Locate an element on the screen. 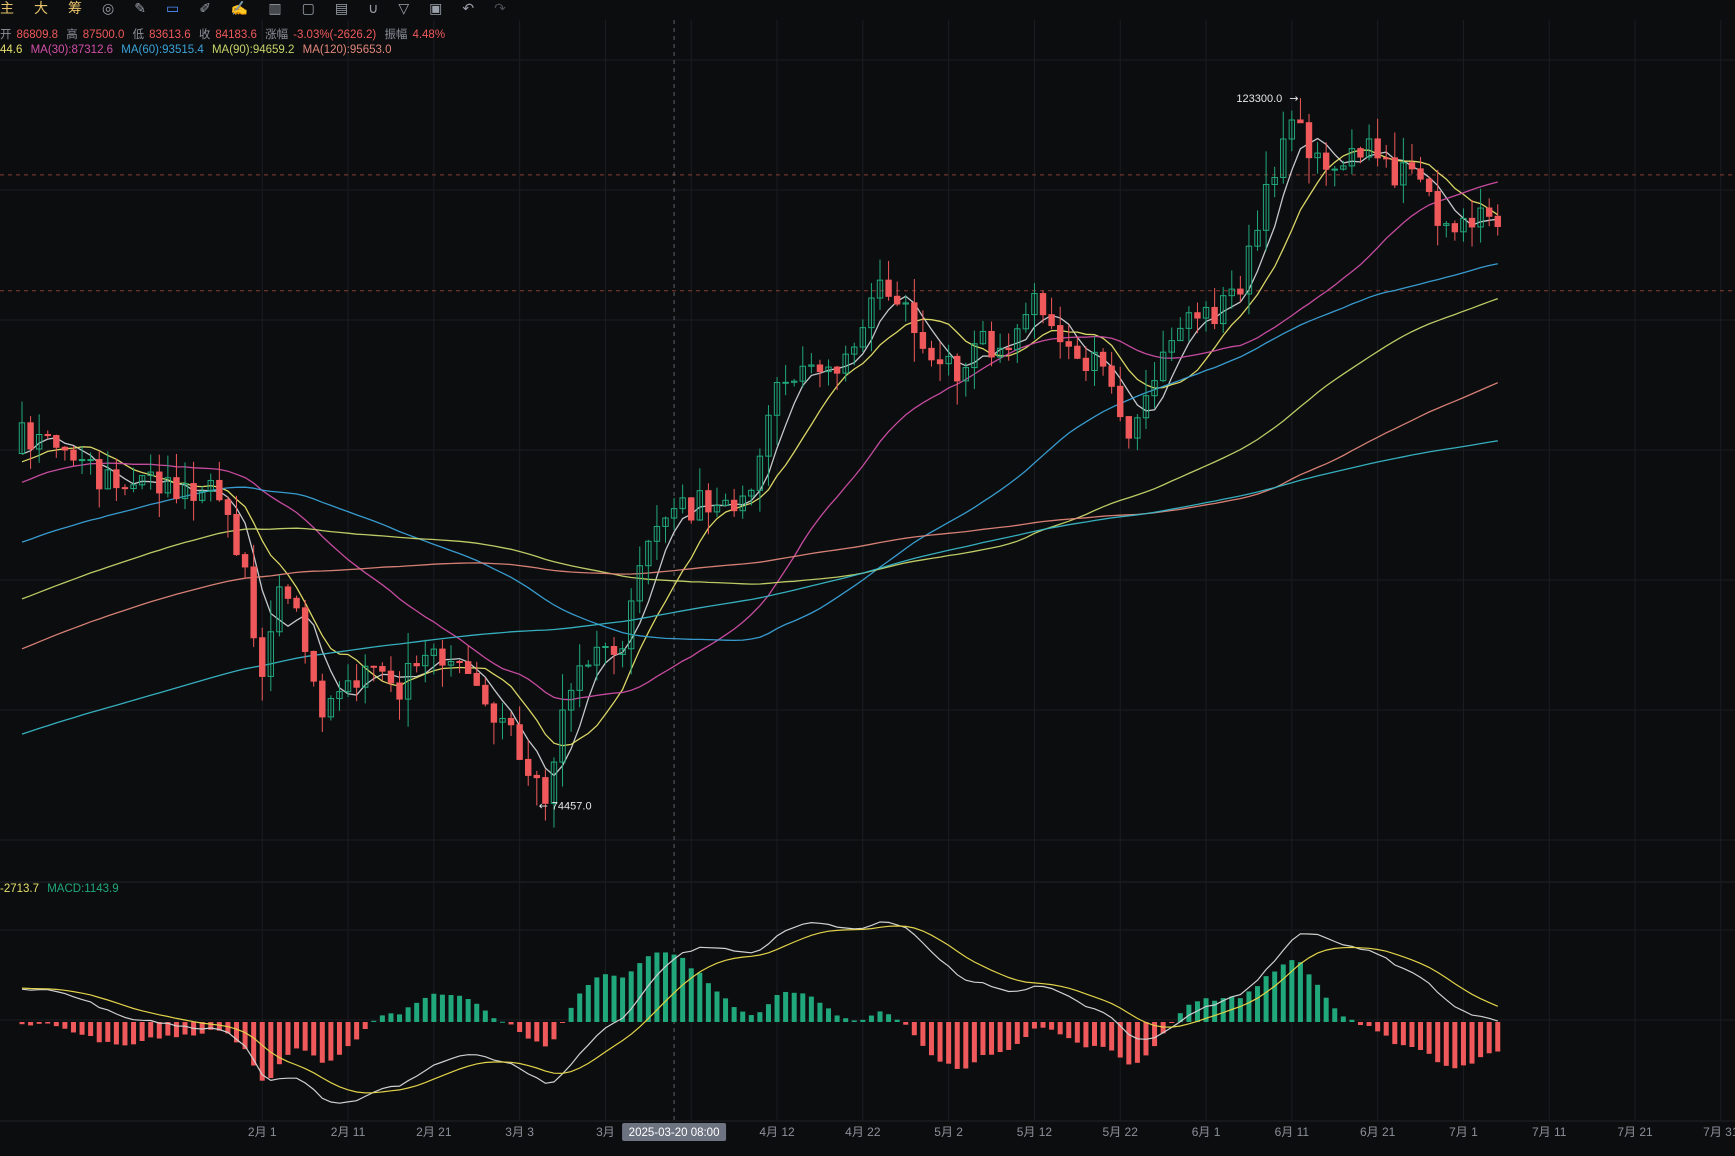 Image resolution: width=1735 pixels, height=1156 pixels. lock-icon: ▢ is located at coordinates (308, 8).